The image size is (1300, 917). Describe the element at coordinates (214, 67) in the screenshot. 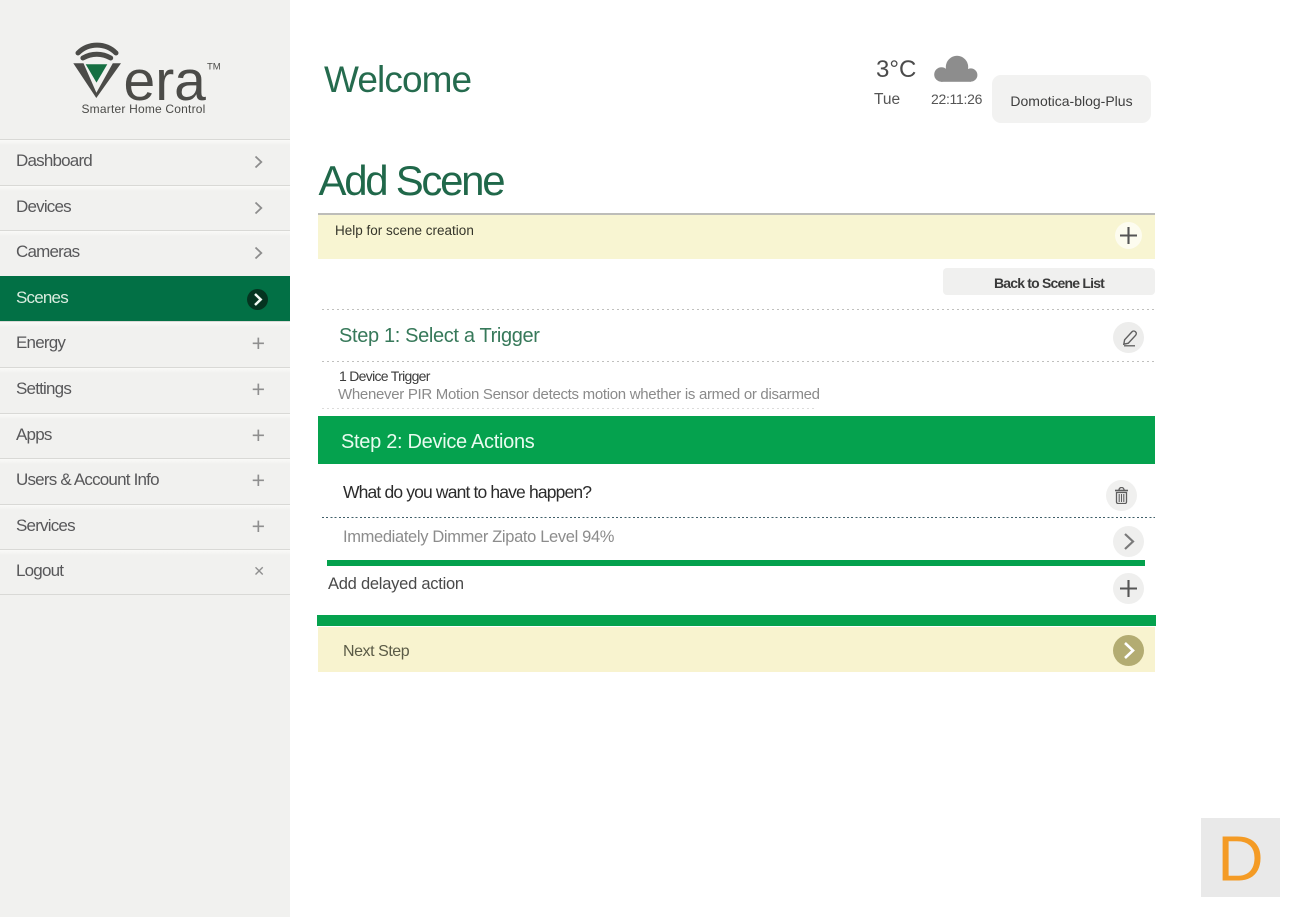

I see `svg-text: TM` at that location.